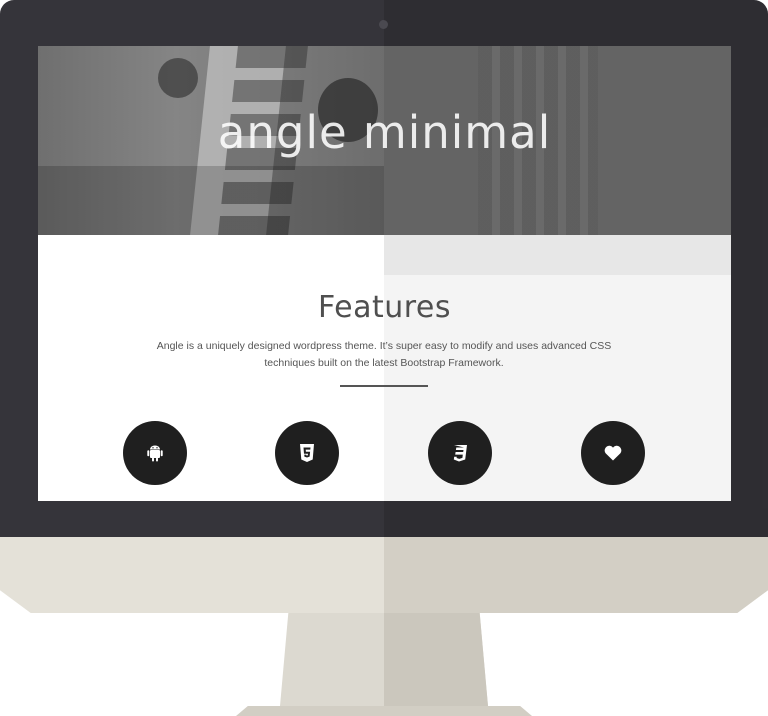 The image size is (768, 716). Describe the element at coordinates (384, 132) in the screenshot. I see `hero-title: angle minimal` at that location.